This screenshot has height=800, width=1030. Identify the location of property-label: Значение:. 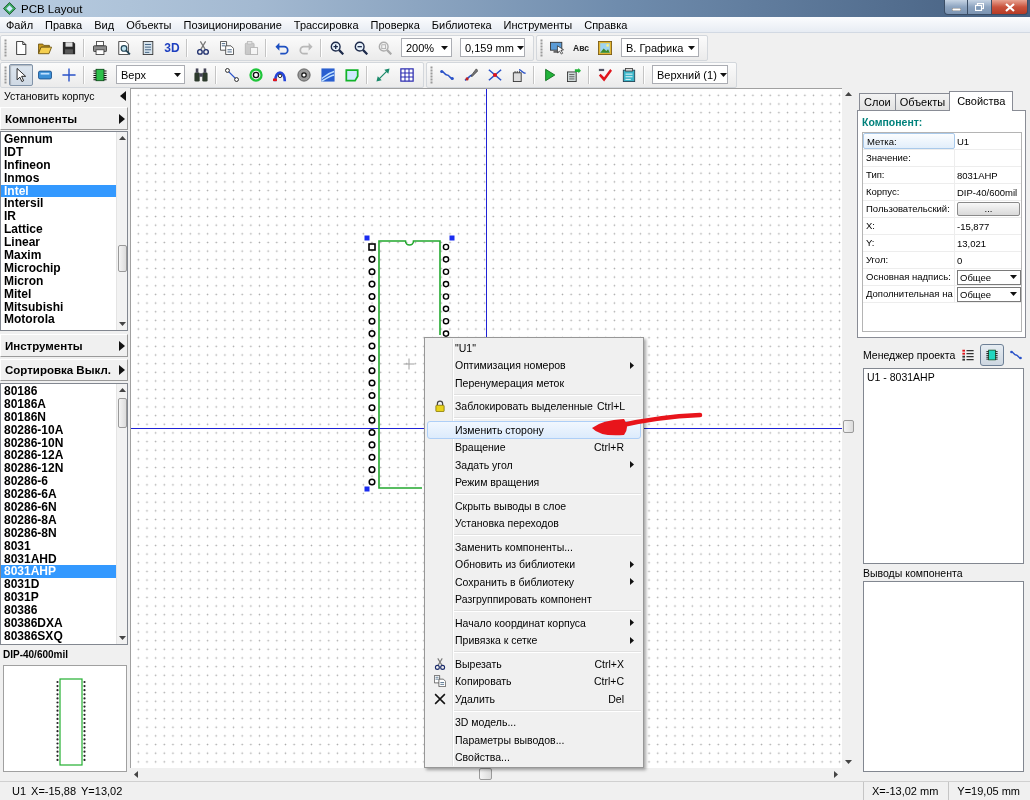
(909, 158).